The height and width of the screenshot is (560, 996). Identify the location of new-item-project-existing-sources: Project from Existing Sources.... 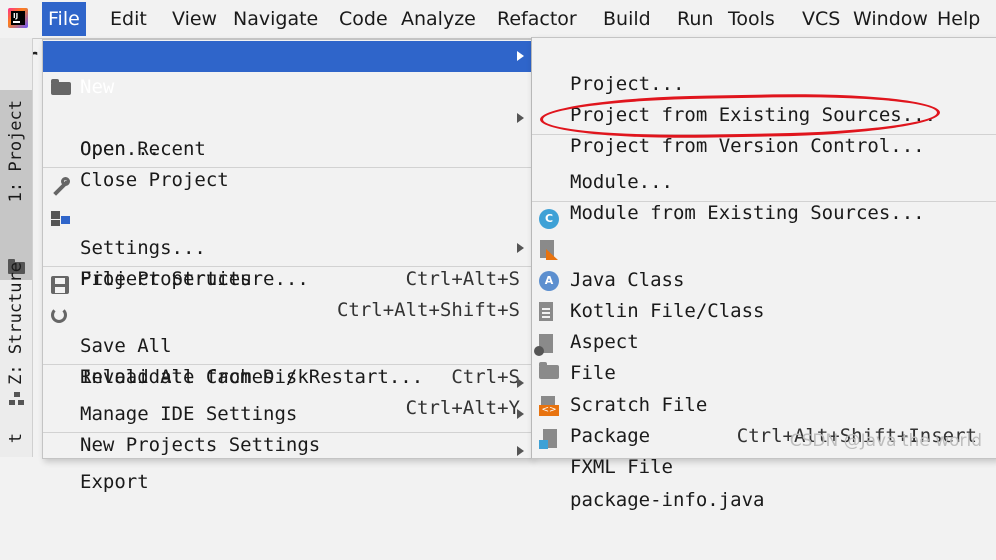
(764, 97).